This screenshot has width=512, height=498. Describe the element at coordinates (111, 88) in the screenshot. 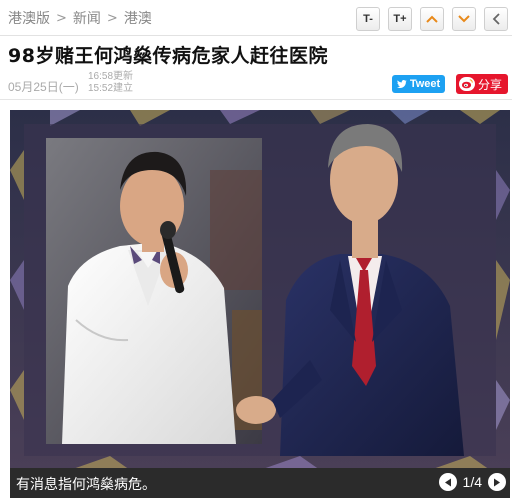

I see `created-time: 15:52建立` at that location.